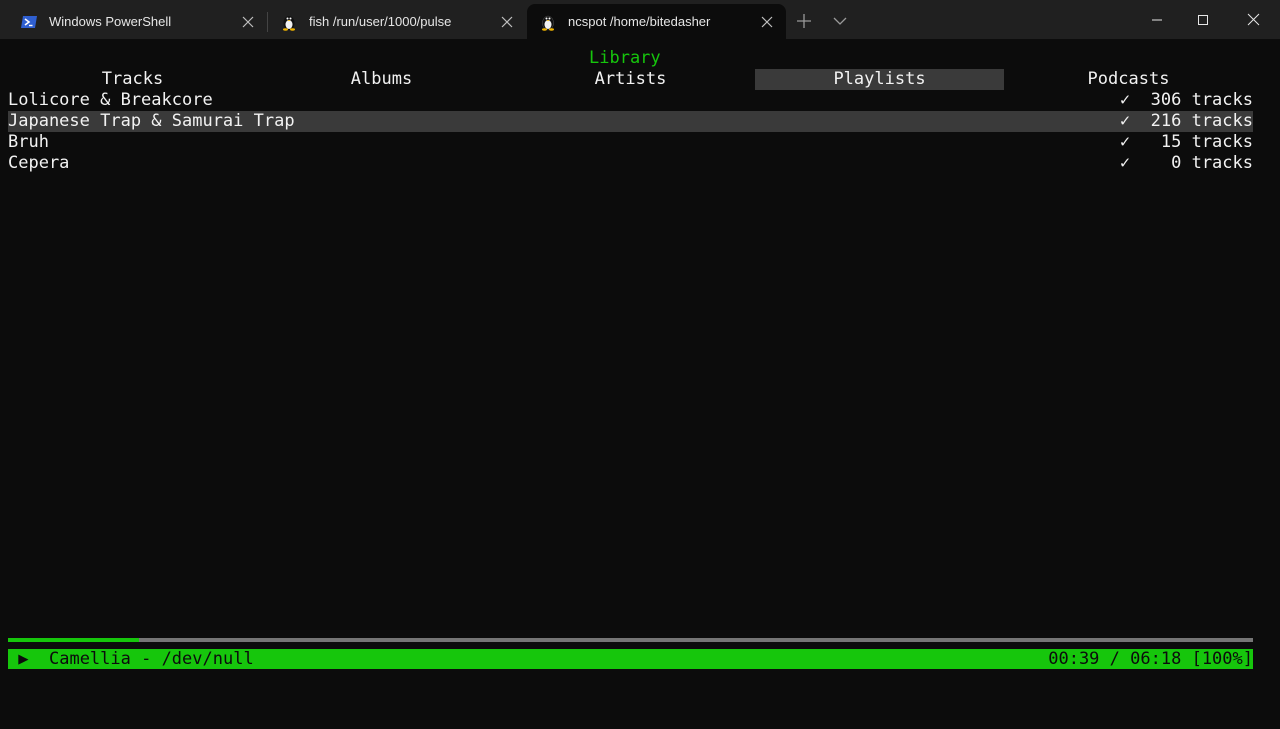 The width and height of the screenshot is (1280, 729). I want to click on tab-albums: Albums, so click(381, 79).